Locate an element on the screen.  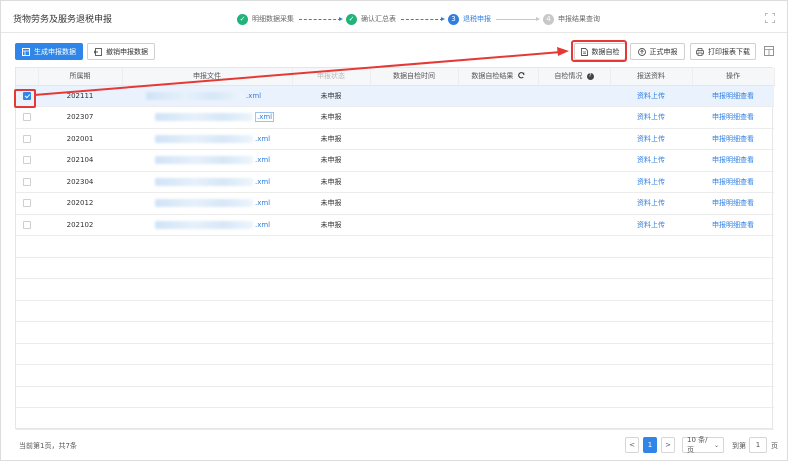
table-row: 202307 .xml 未申报 资料上传 申报明细查看 is located at coordinates (395, 117).